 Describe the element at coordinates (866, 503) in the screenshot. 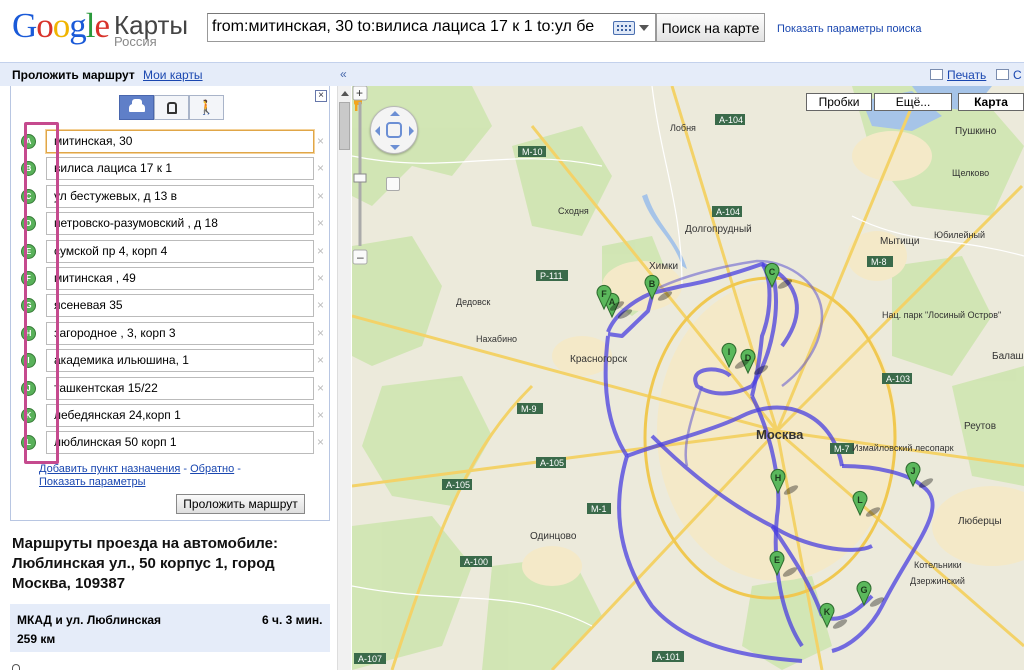

I see `map-marker-l: L` at that location.